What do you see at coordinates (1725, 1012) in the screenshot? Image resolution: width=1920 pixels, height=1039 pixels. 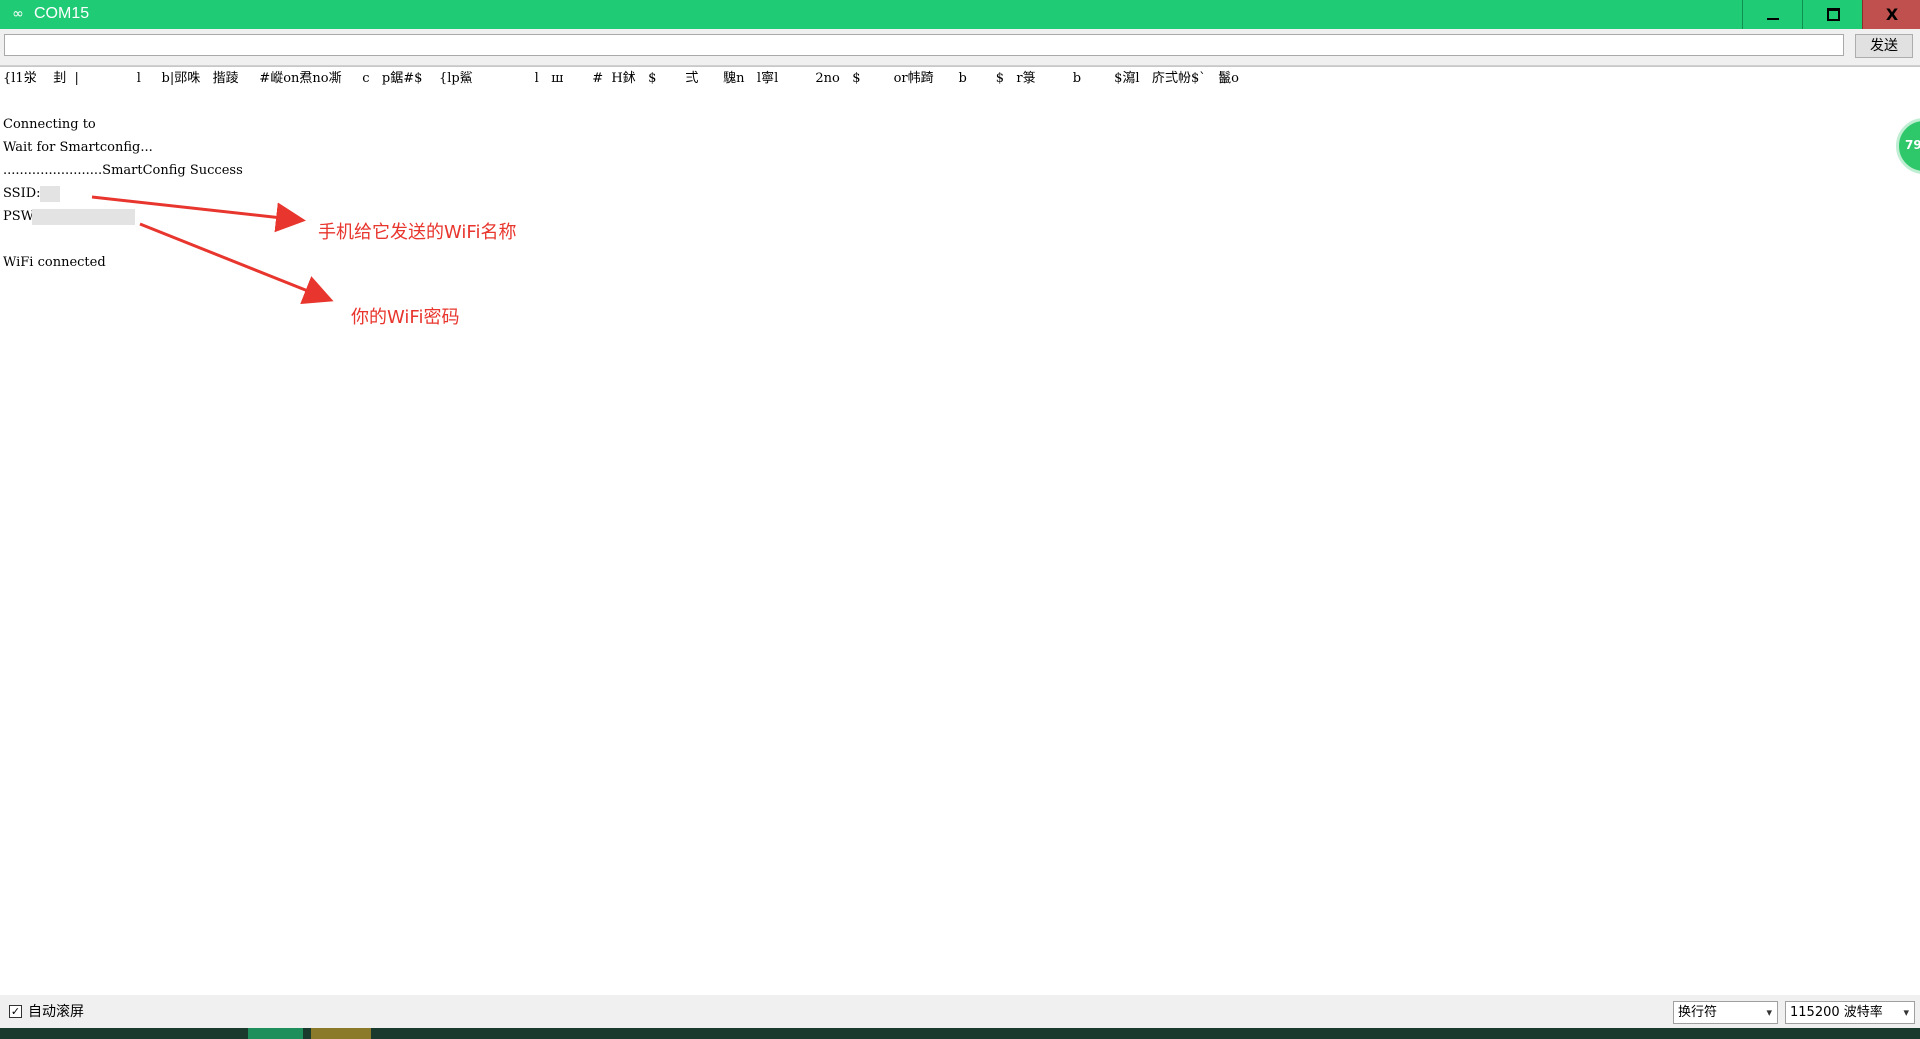 I see `line-ending-select: 换行符 ▾` at bounding box center [1725, 1012].